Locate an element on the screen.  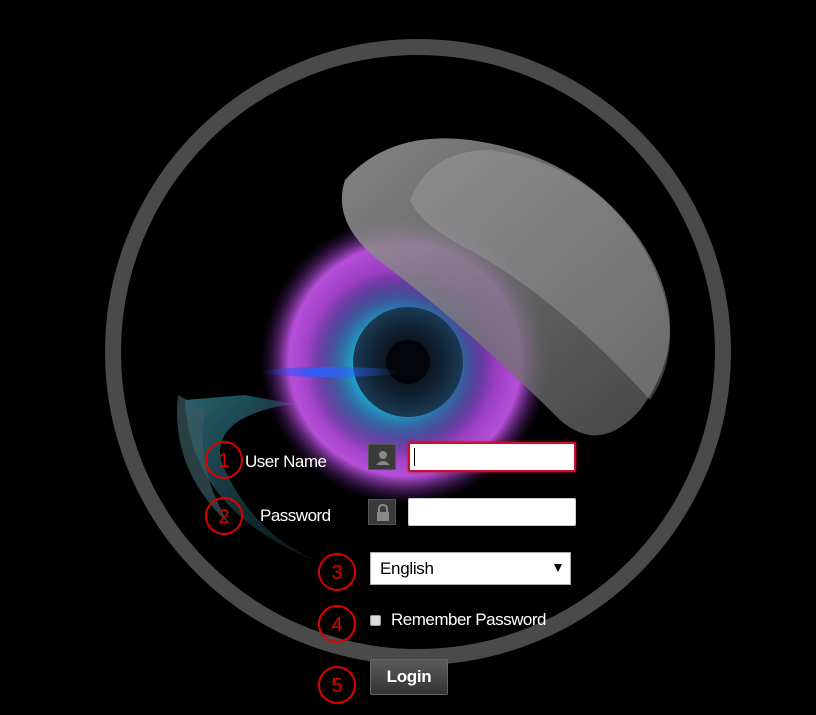
language-select: English is located at coordinates (470, 568).